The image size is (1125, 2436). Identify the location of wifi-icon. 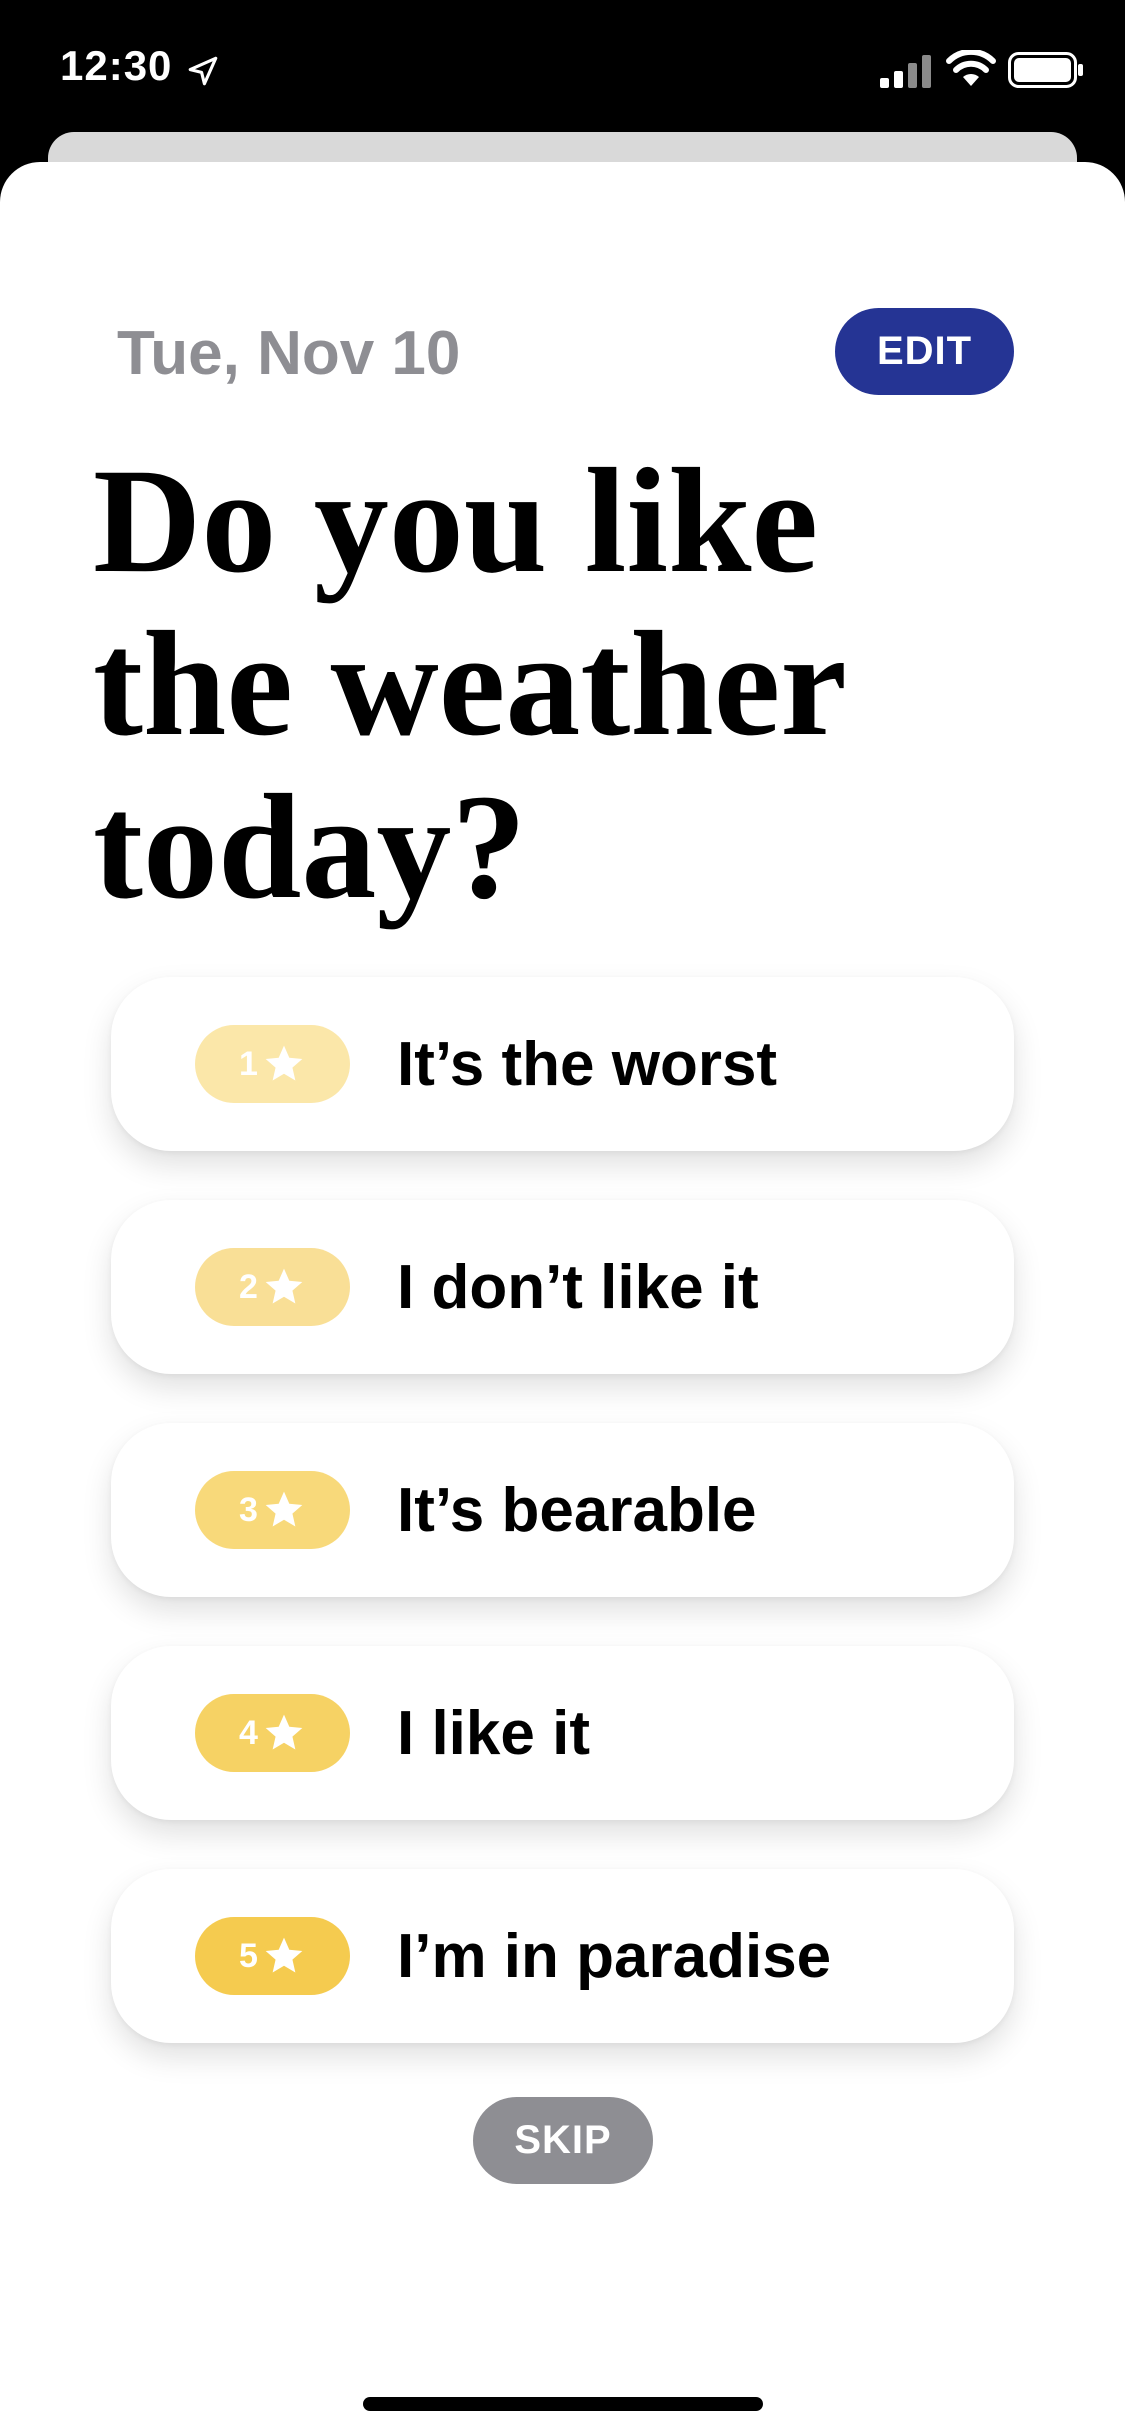
(971, 68).